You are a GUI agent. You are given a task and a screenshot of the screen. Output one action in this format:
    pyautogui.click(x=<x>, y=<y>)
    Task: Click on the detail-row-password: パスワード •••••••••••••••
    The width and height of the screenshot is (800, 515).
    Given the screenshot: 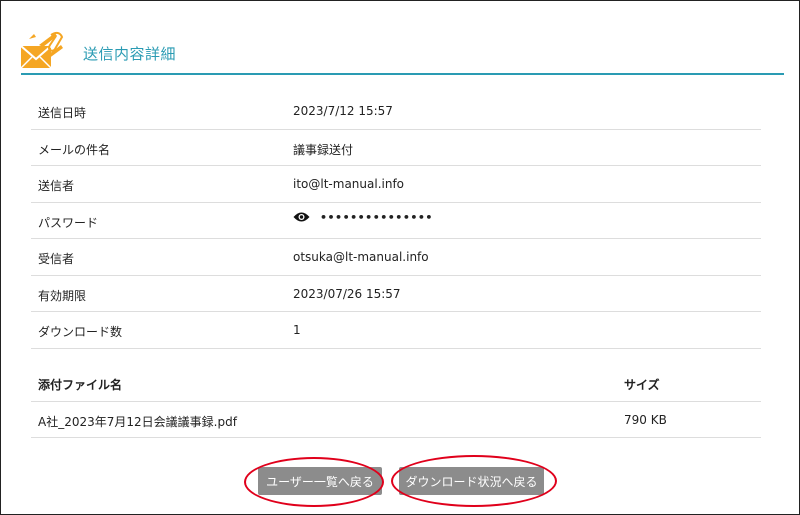 What is the action you would take?
    pyautogui.click(x=396, y=221)
    